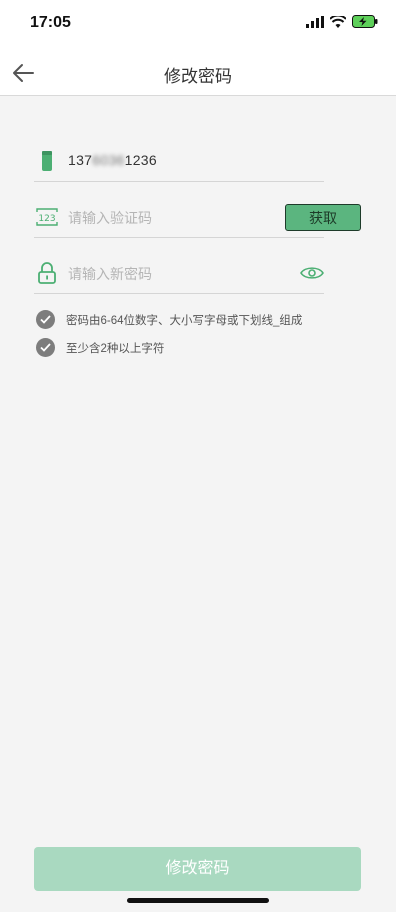  I want to click on number-123-icon: 123, so click(47, 217).